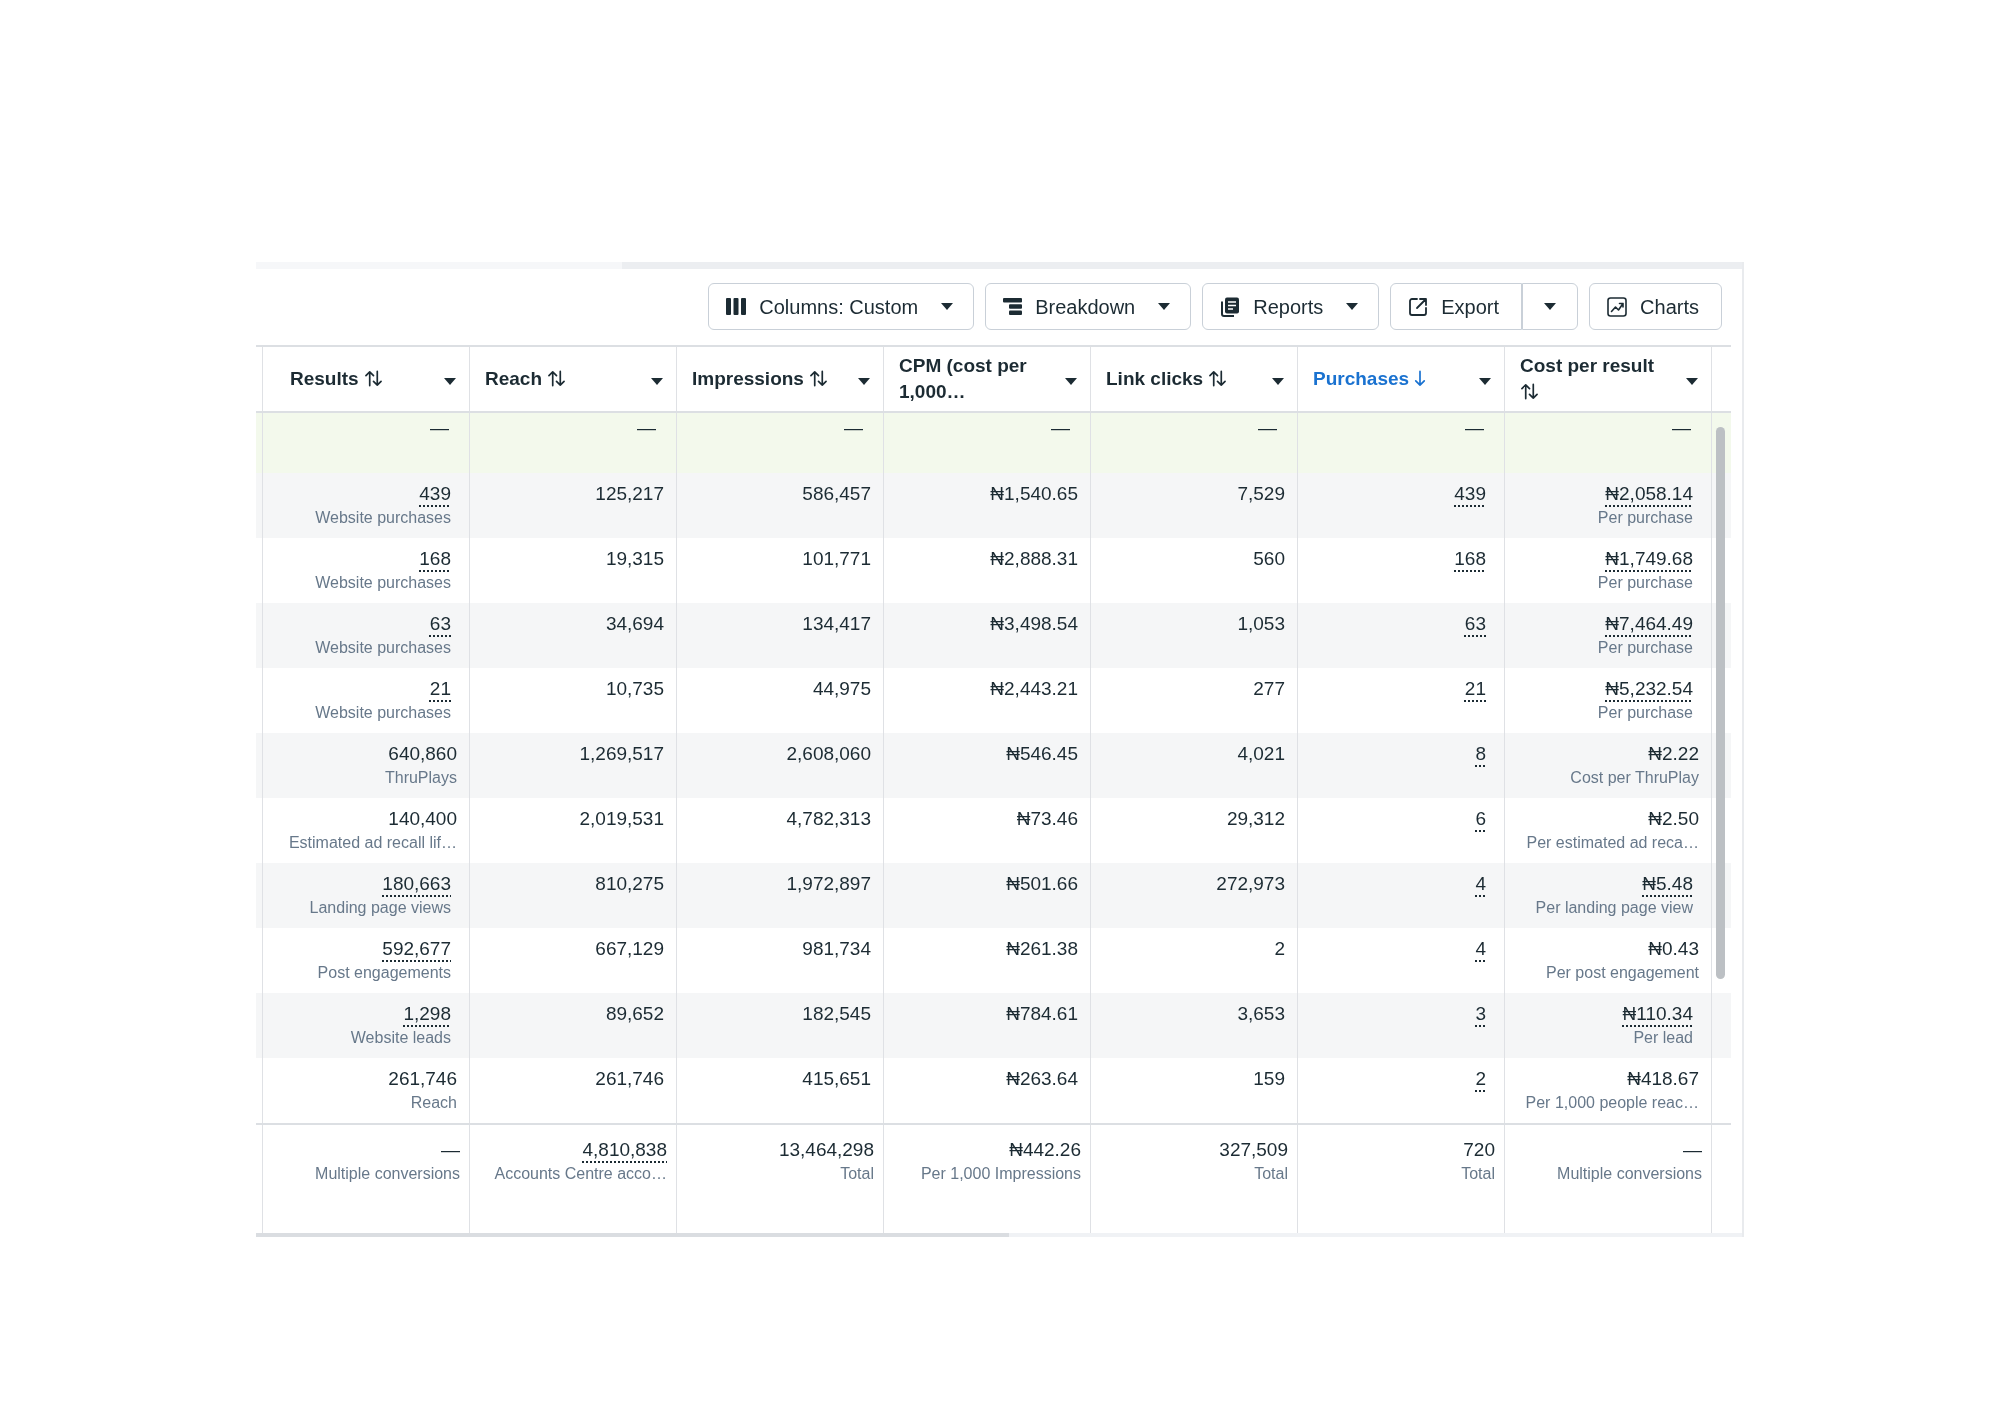  What do you see at coordinates (836, 494) in the screenshot?
I see `cell-value: 586,457` at bounding box center [836, 494].